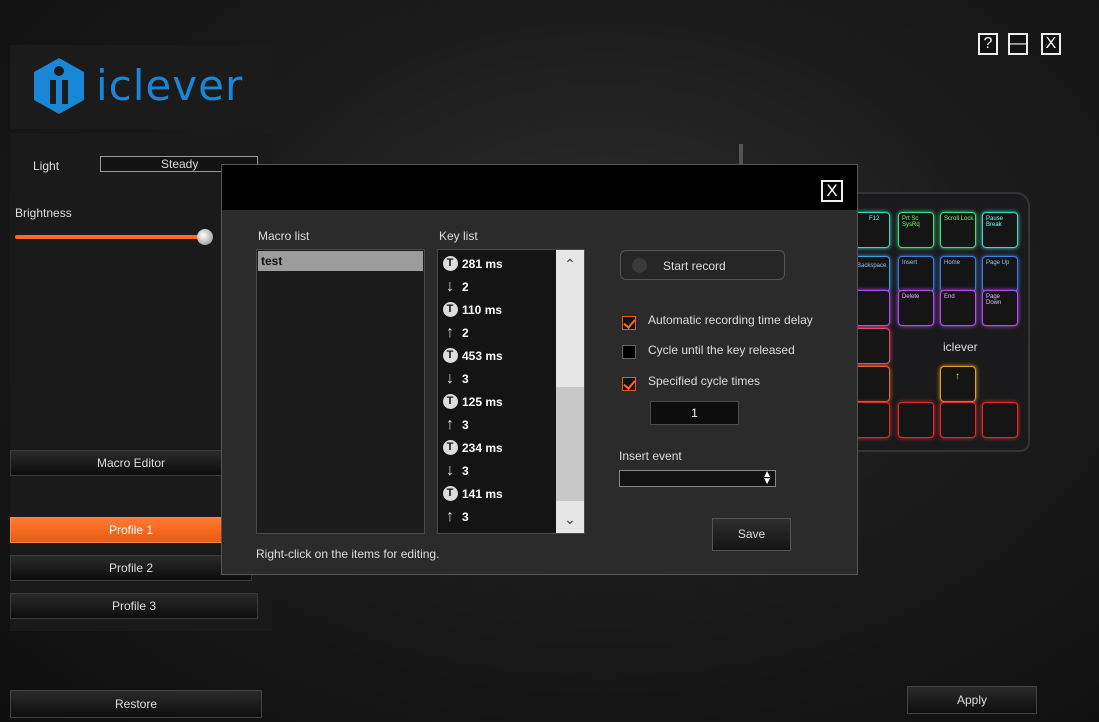  I want to click on light-label: Light, so click(46, 166).